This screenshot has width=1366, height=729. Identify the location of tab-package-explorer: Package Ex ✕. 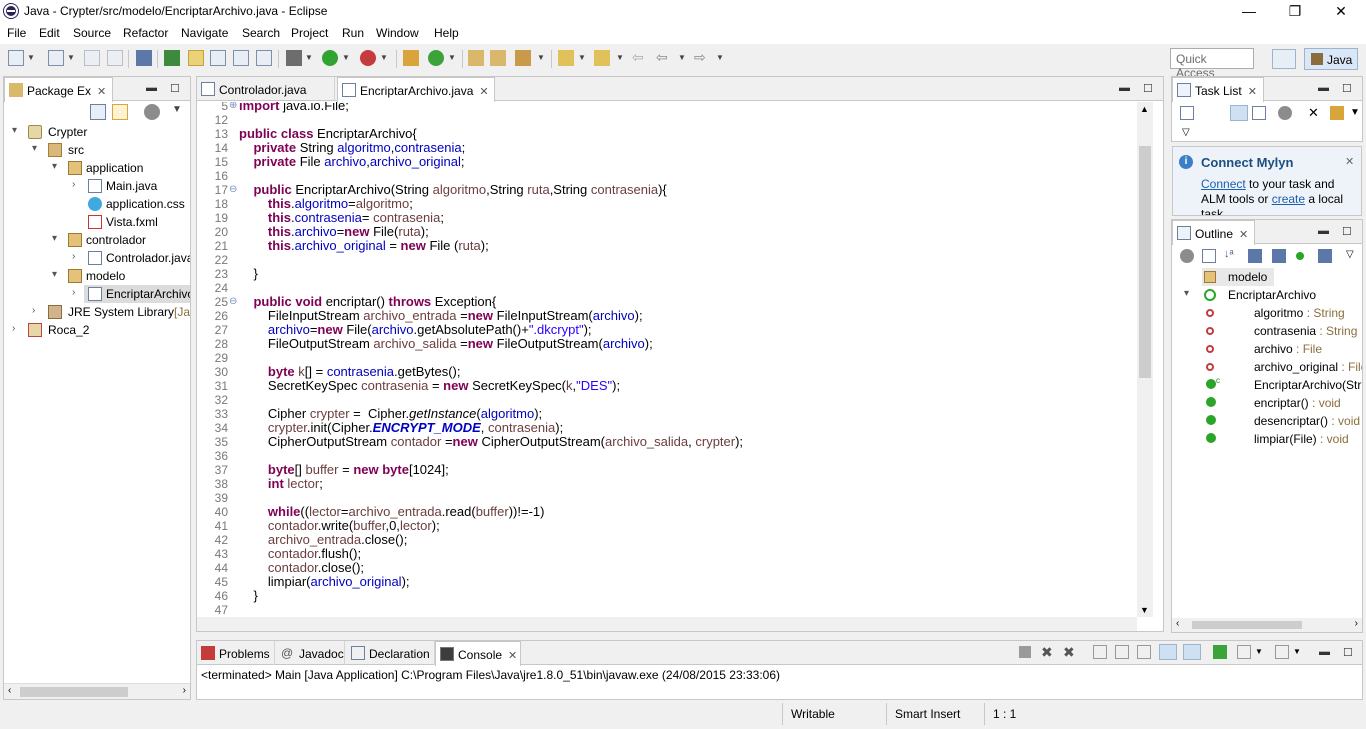
(59, 89).